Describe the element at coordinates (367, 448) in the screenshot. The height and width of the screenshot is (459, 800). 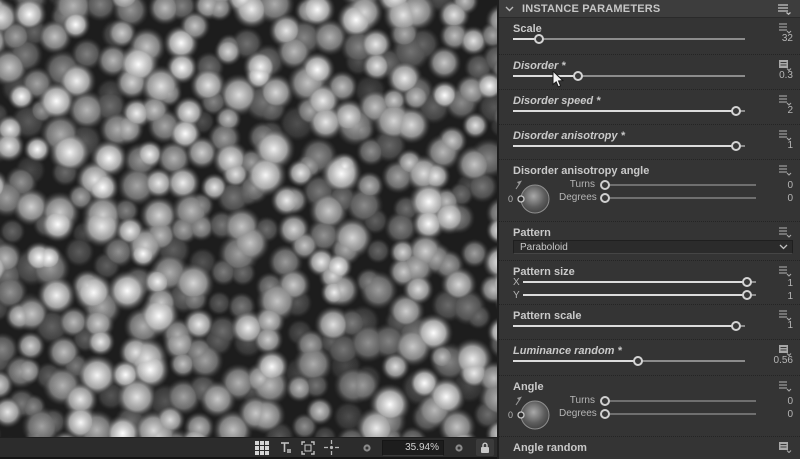
I see `zoom-out-button` at that location.